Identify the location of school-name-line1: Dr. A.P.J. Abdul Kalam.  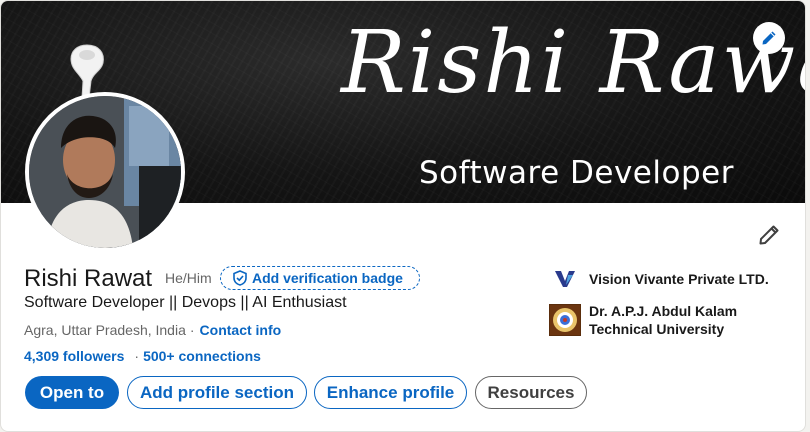
(663, 311).